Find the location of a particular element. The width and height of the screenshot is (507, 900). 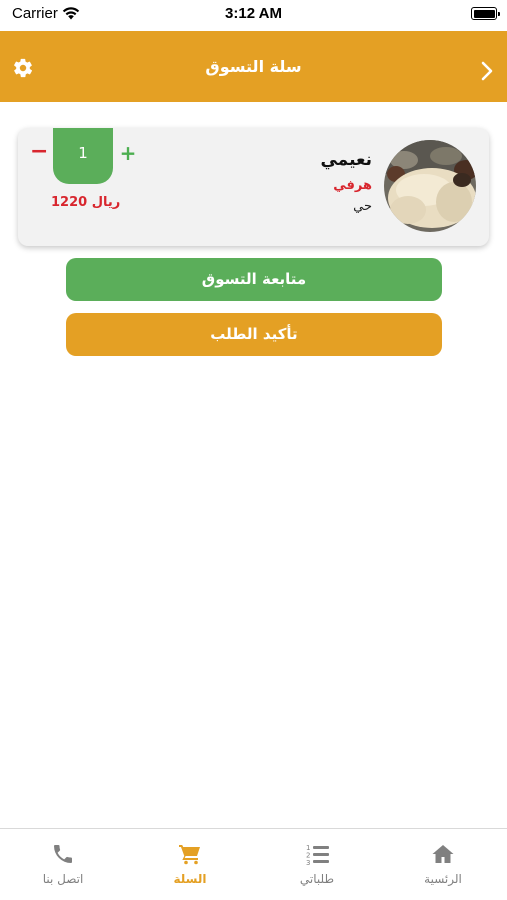

svg-text: 3 is located at coordinates (308, 862).